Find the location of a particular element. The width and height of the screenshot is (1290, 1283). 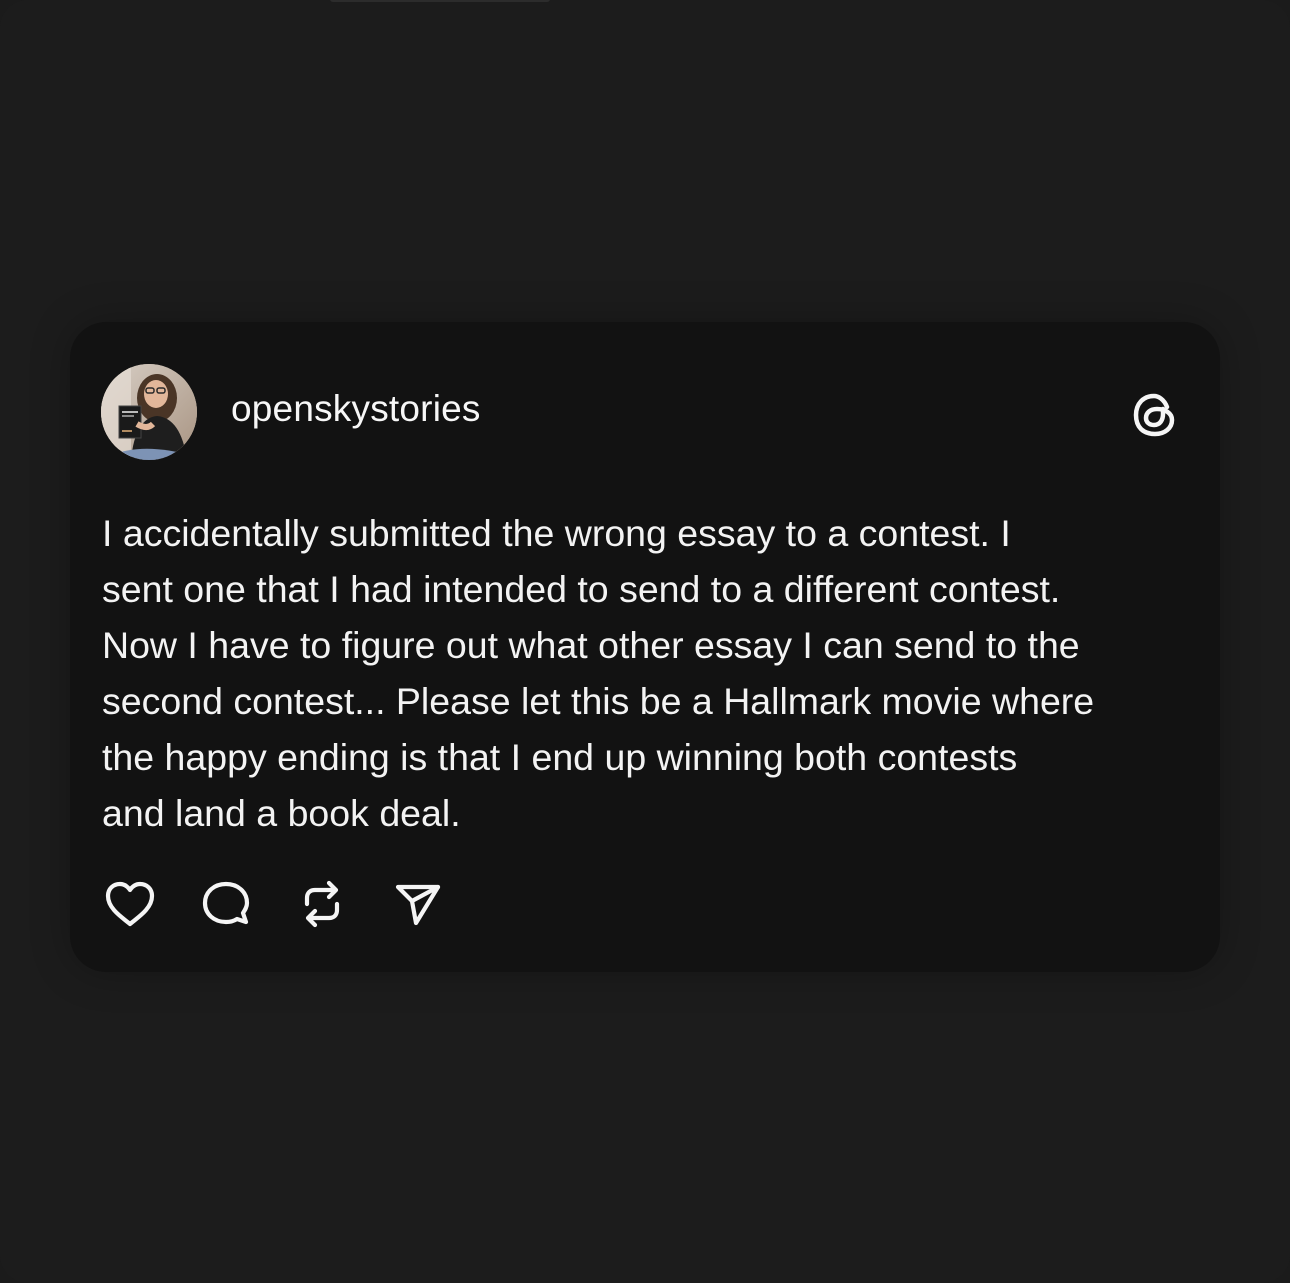

post-actions-bar is located at coordinates (280, 904).